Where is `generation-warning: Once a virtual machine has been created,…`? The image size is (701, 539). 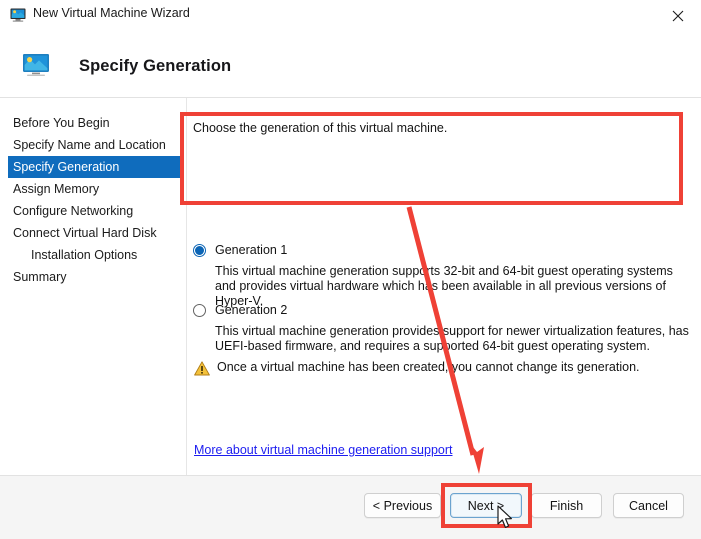
generation-warning: Once a virtual machine has been created,… is located at coordinates (417, 368).